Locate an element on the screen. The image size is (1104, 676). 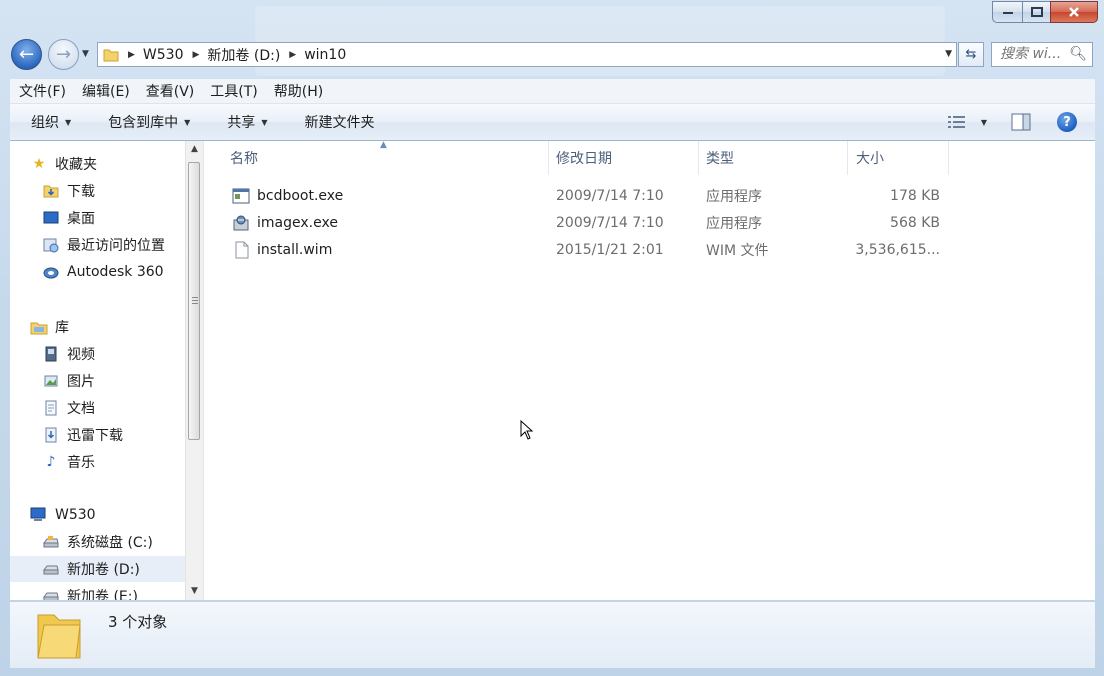
nav-item-label: 视频 is located at coordinates (81, 355).